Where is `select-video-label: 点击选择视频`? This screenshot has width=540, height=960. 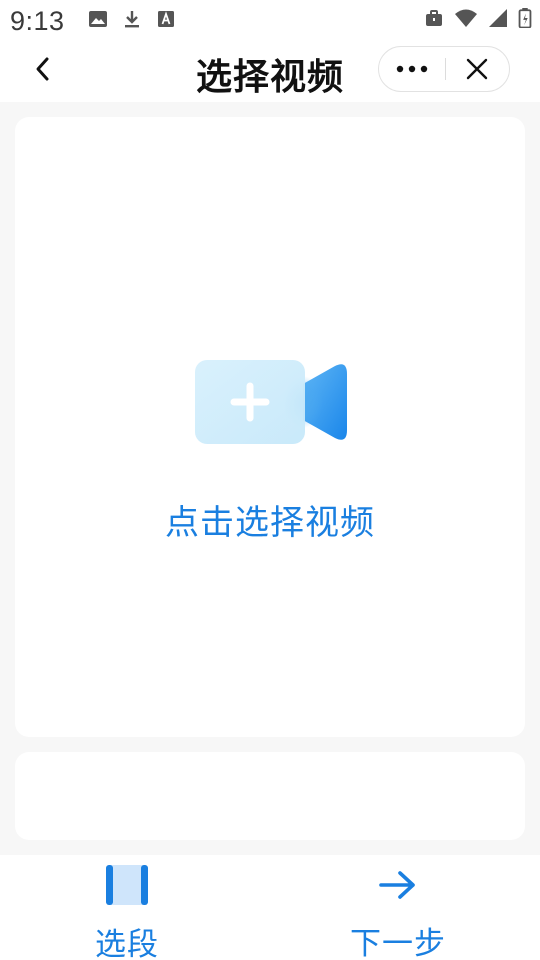 select-video-label: 点击选择视频 is located at coordinates (270, 523).